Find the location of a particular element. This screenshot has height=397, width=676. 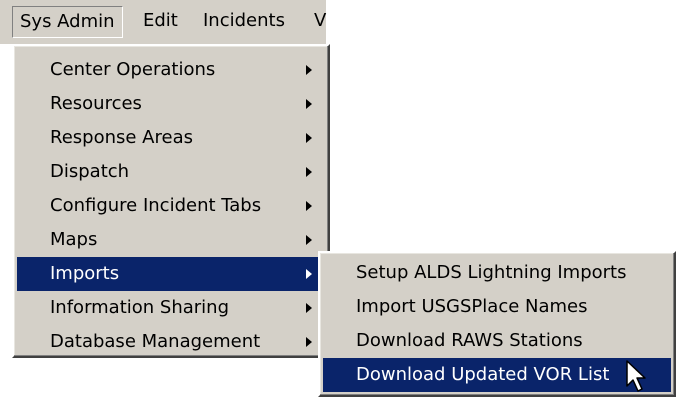

menu-item-label: Maps is located at coordinates (74, 239).